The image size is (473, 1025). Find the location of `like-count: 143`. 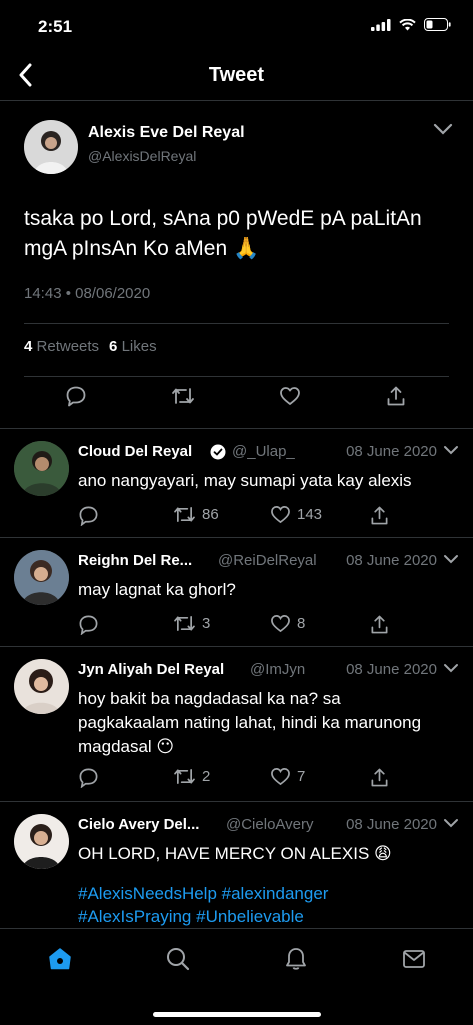

like-count: 143 is located at coordinates (310, 514).